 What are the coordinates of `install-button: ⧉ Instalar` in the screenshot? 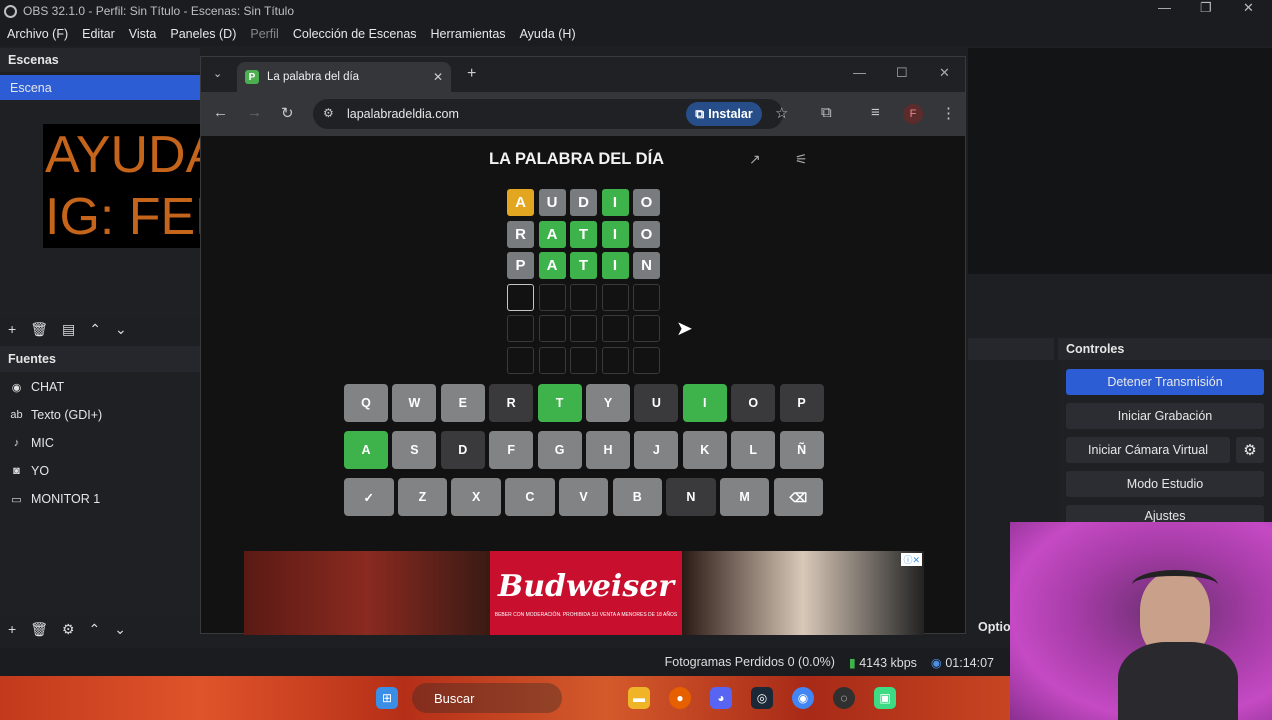 It's located at (724, 114).